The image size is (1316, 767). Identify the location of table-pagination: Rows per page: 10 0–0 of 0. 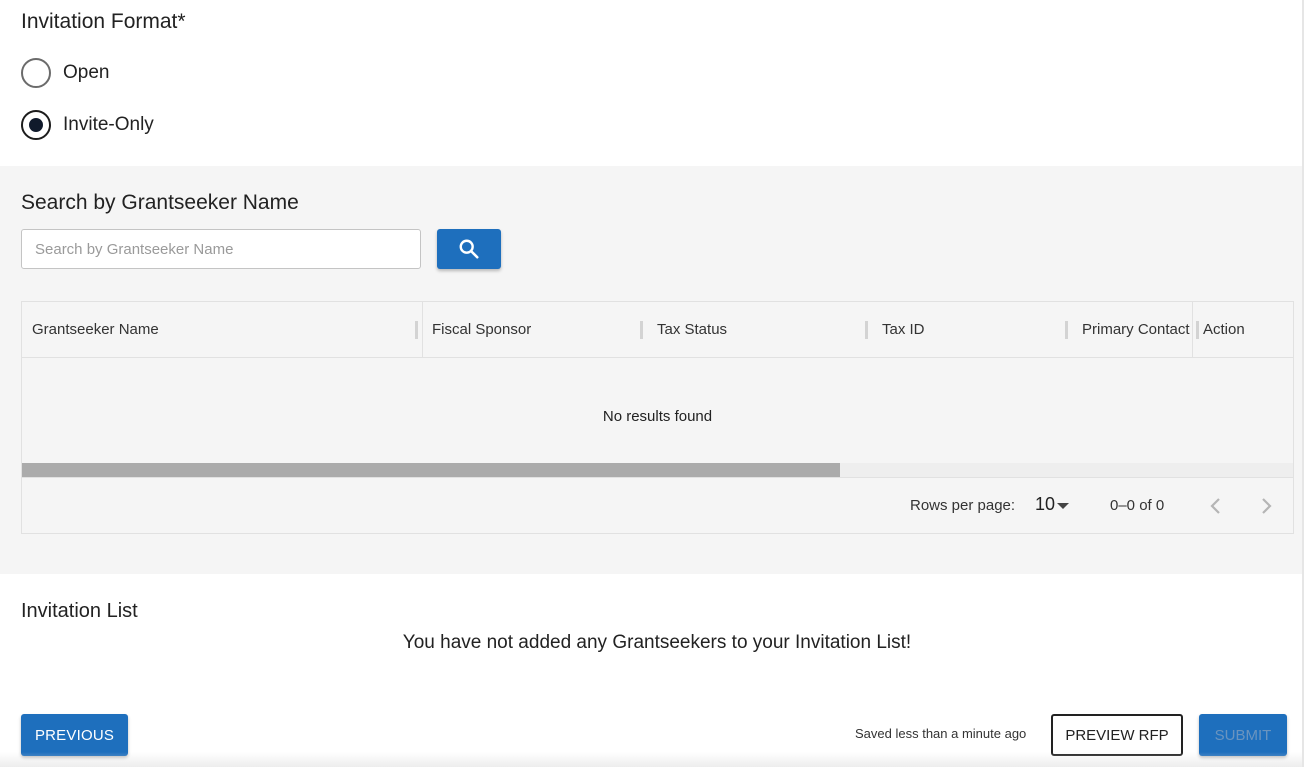
(657, 505).